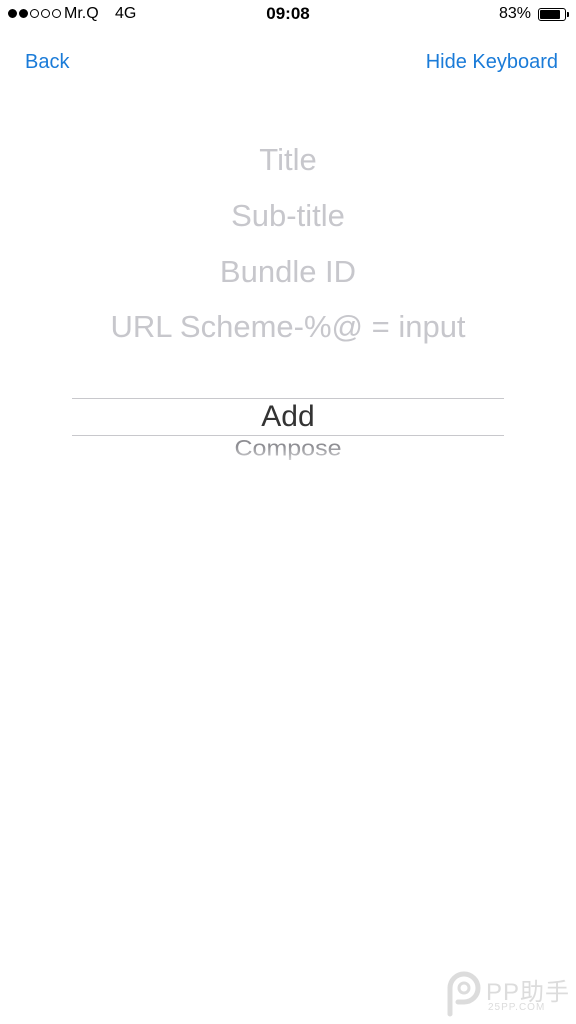 The image size is (576, 1024). I want to click on subtitle-input, so click(288, 216).